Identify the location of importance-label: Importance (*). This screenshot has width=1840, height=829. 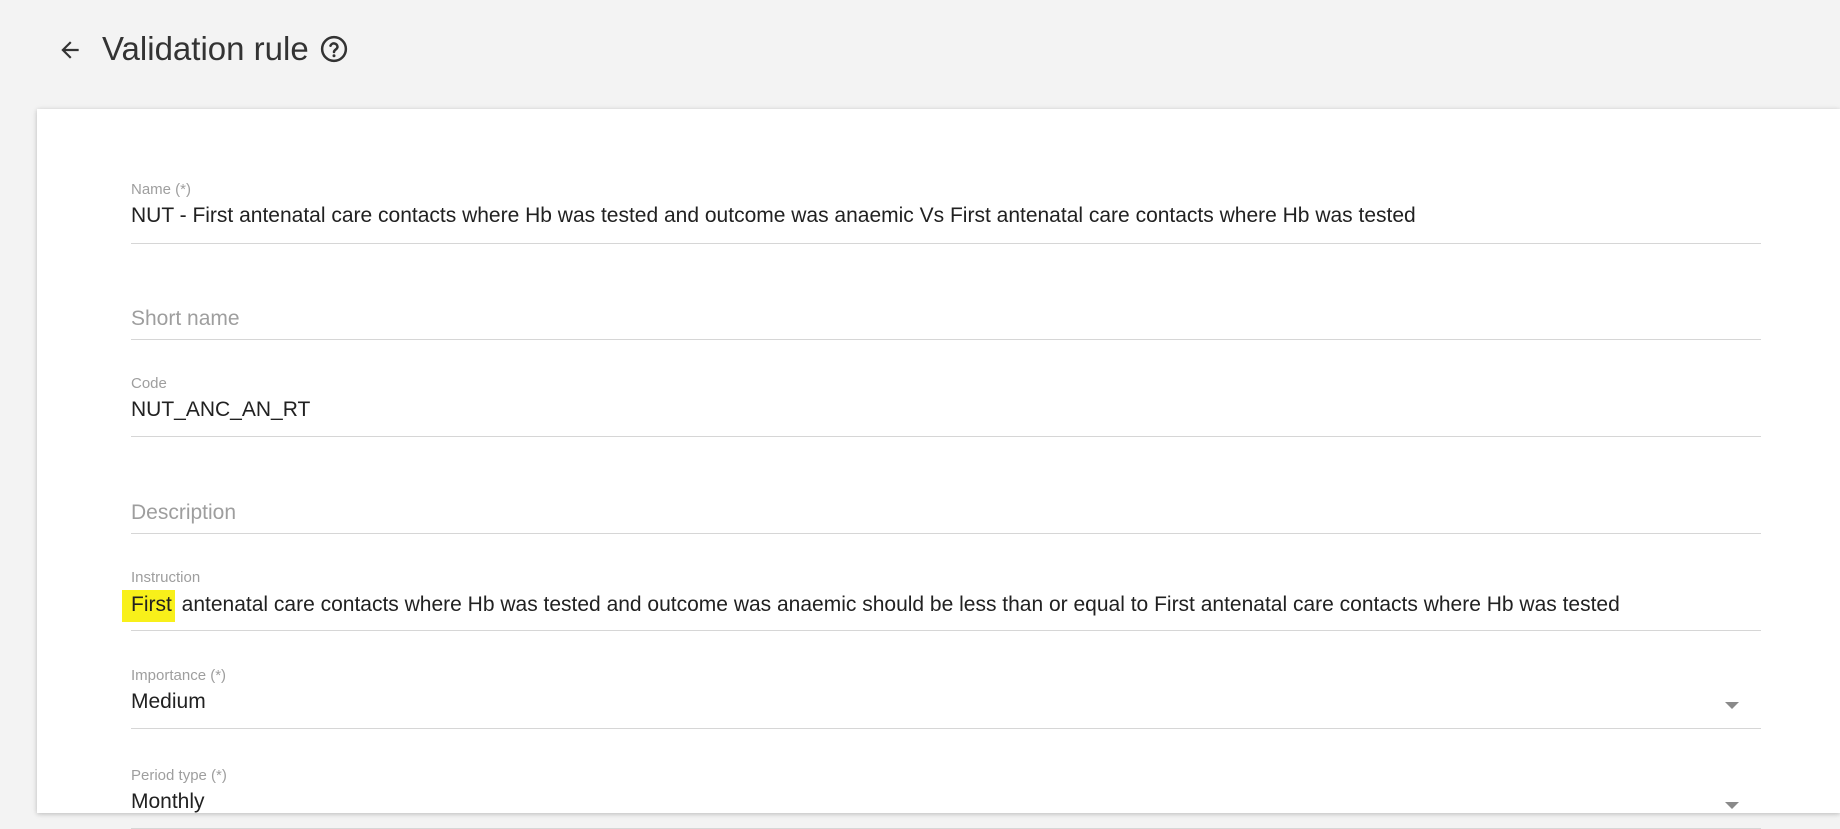
(179, 675).